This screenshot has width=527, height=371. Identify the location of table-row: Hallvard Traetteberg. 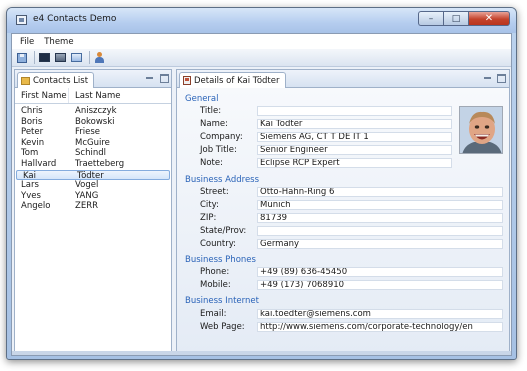
(93, 164).